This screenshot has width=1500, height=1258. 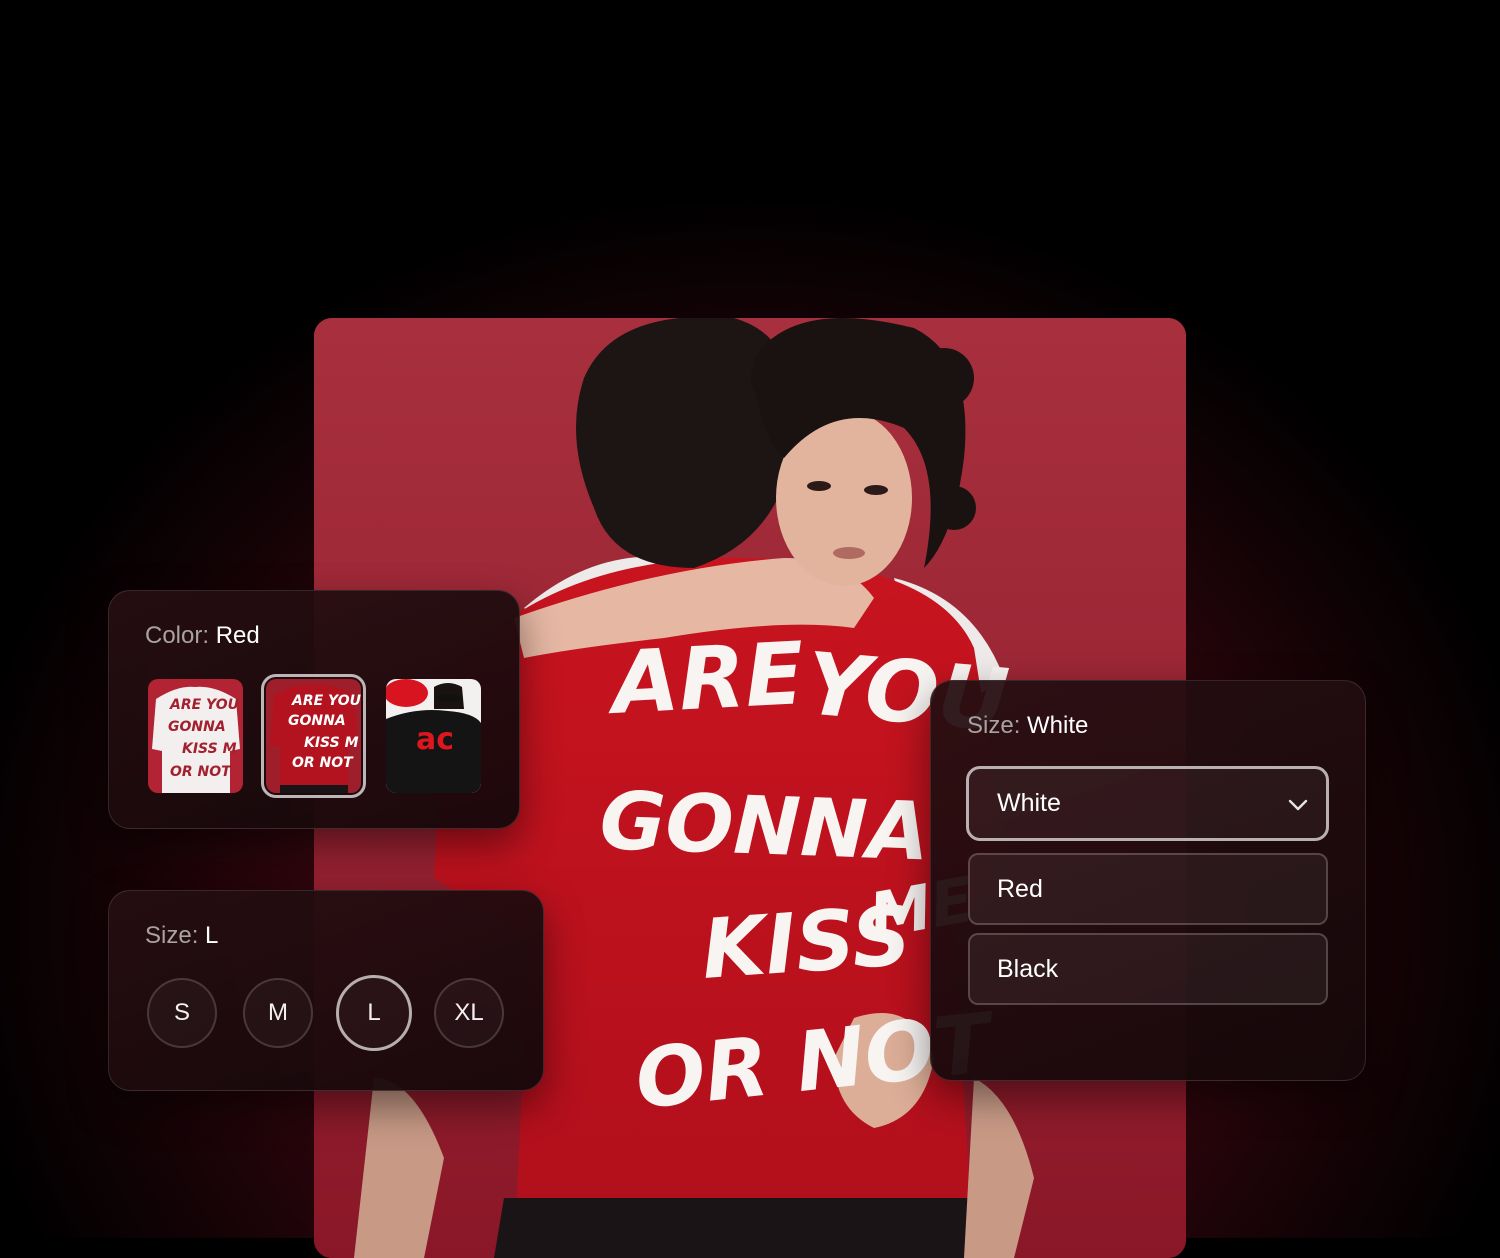 I want to click on white-tee-thumbnail: ARE YOU GONNA KISS M OR NOT, so click(x=195, y=736).